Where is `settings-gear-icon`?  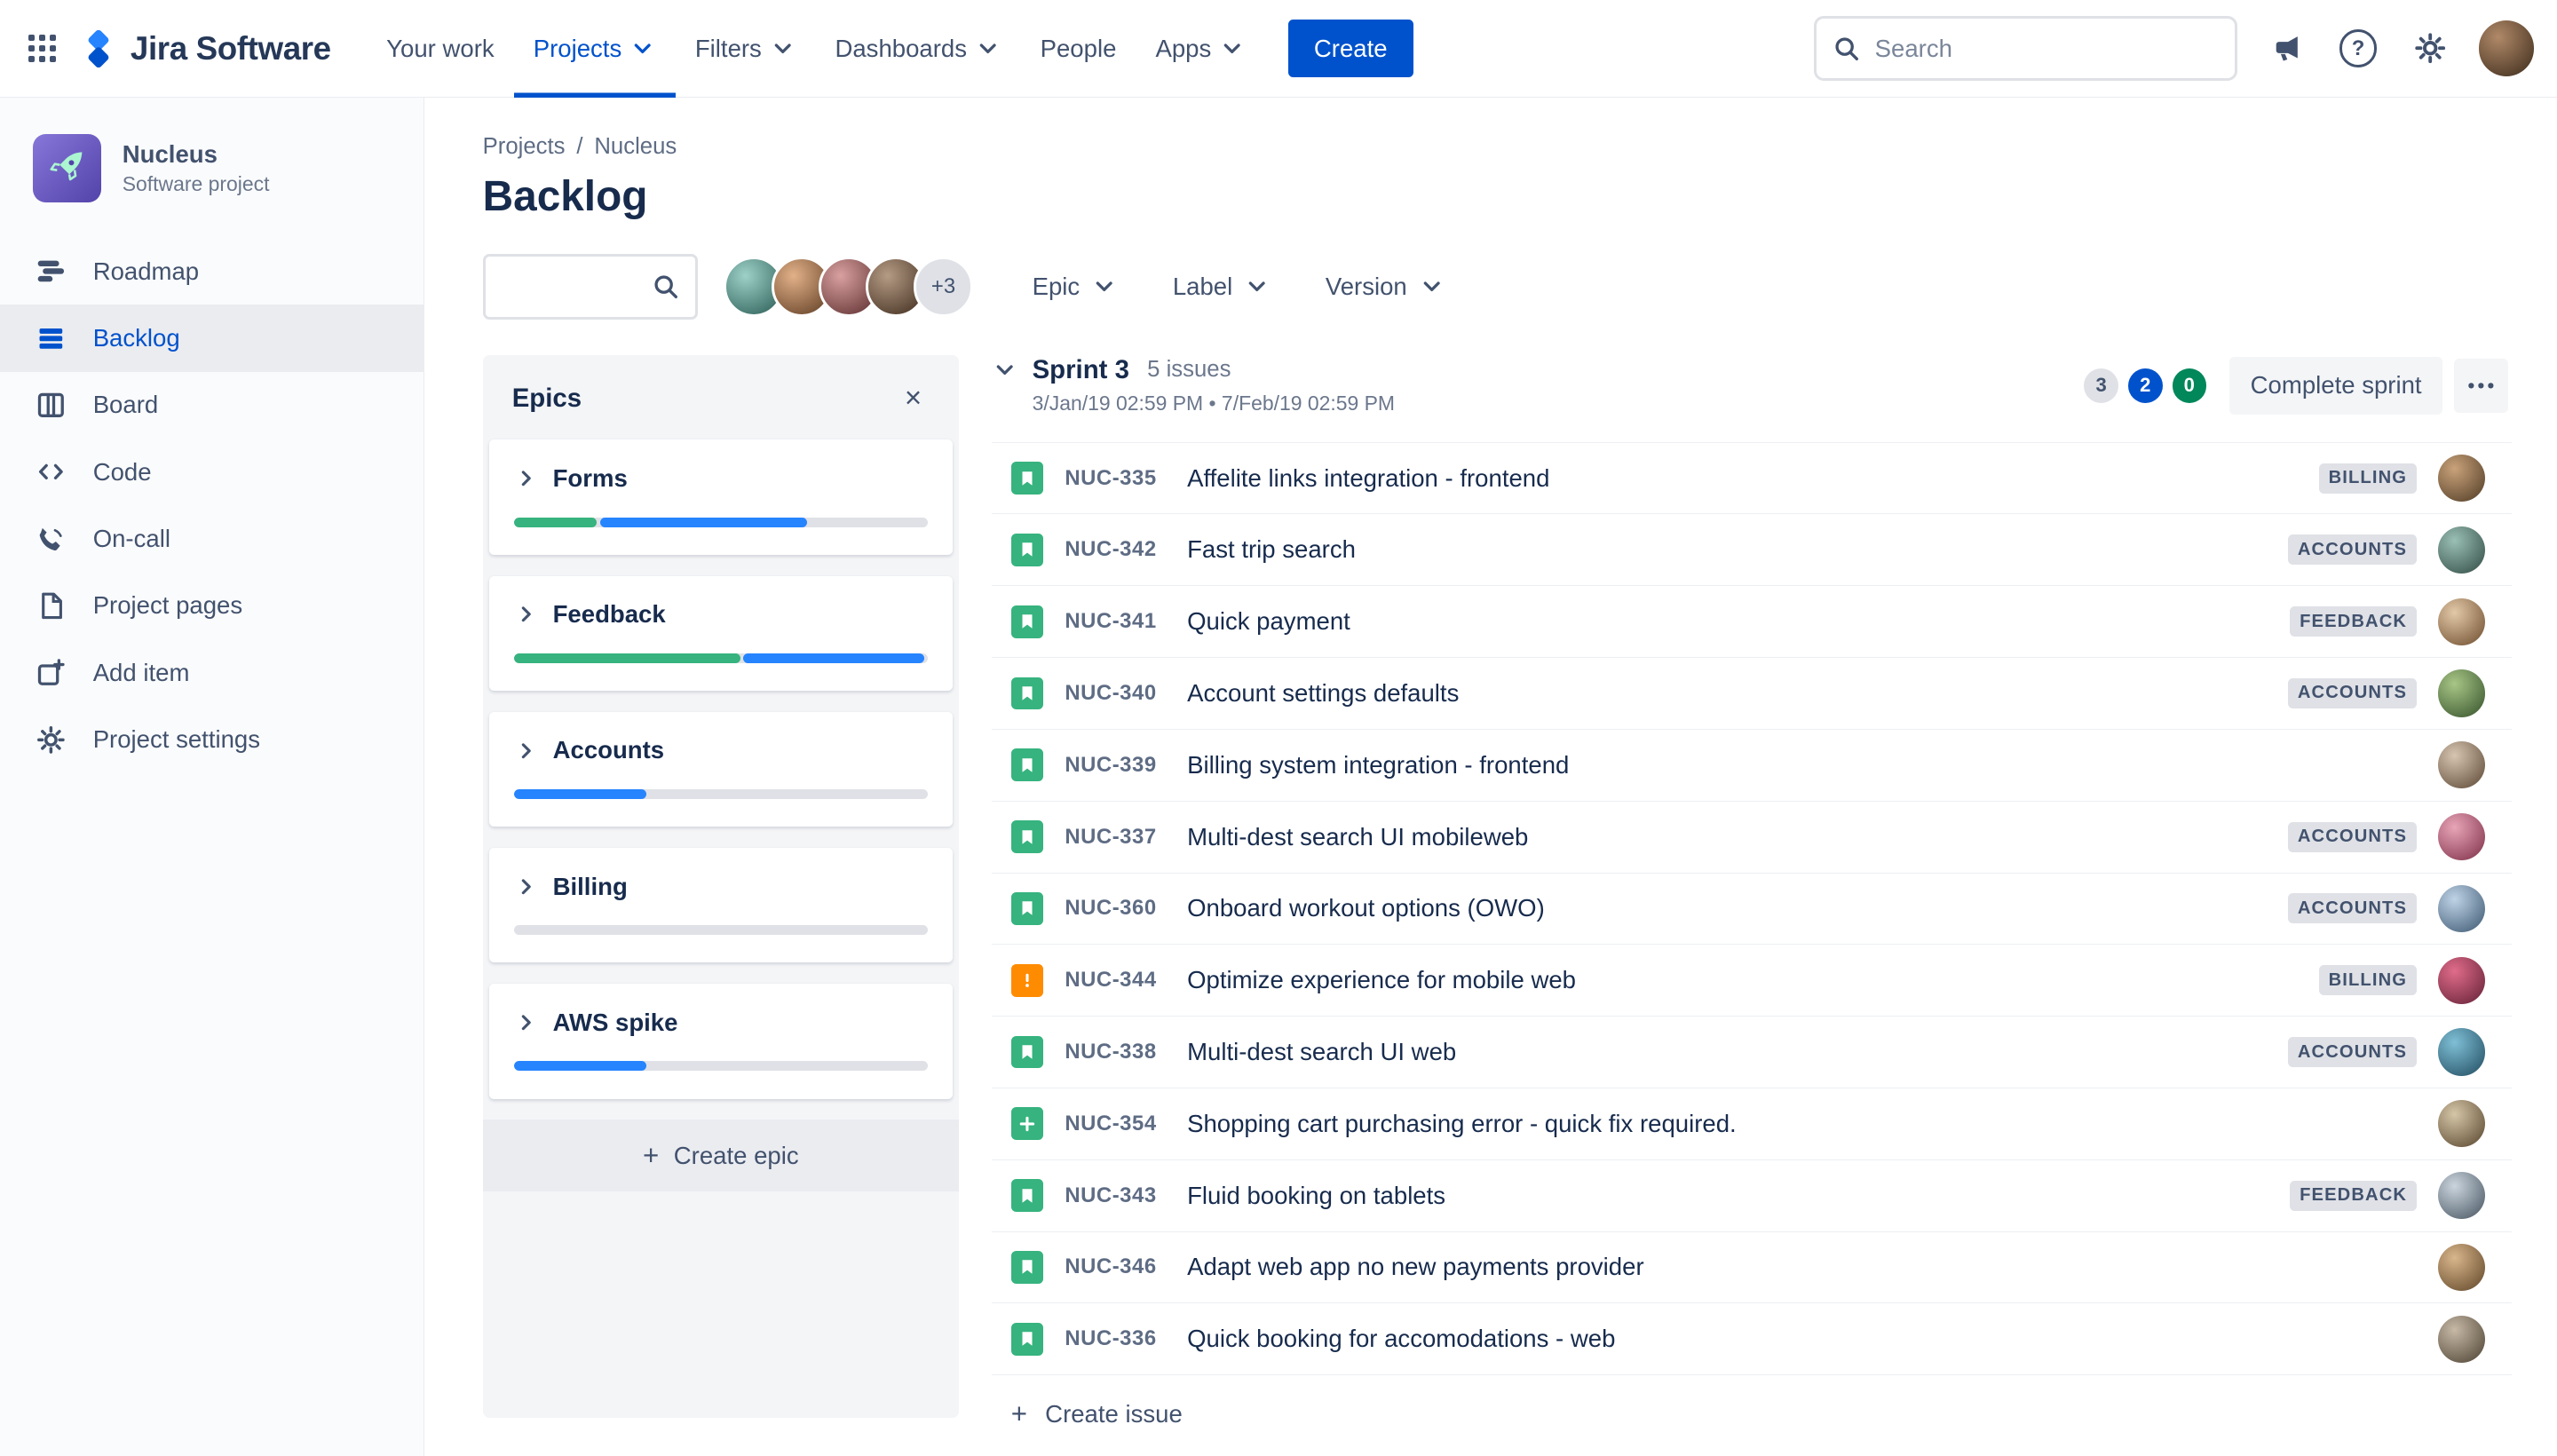
settings-gear-icon is located at coordinates (2429, 48).